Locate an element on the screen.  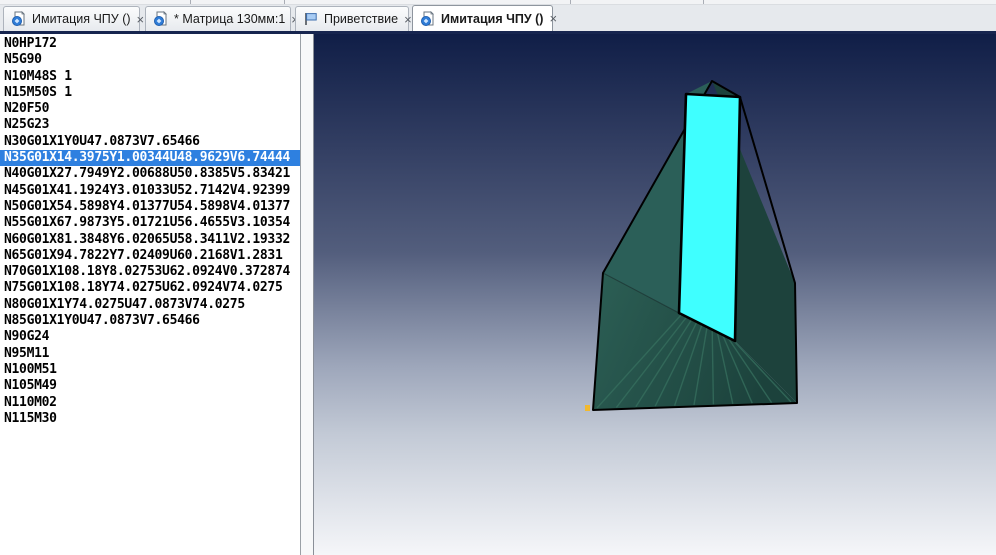
flag-icon is located at coordinates (311, 19).